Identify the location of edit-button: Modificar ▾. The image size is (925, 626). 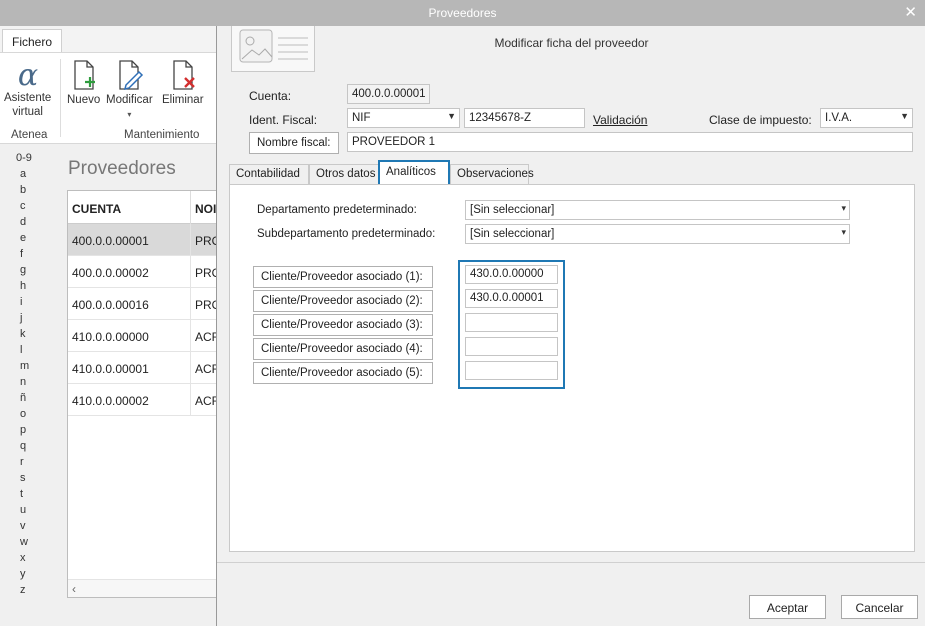
(129, 90).